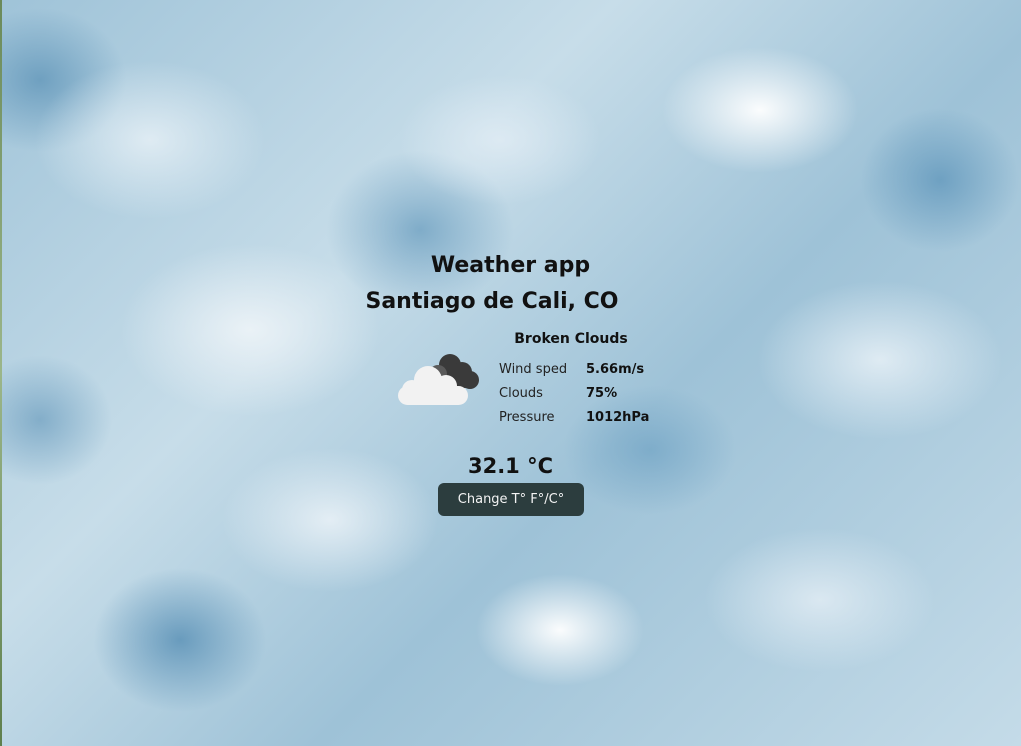 The width and height of the screenshot is (1021, 746). I want to click on stat-row-pressure: Pressure 1012hPa, so click(574, 420).